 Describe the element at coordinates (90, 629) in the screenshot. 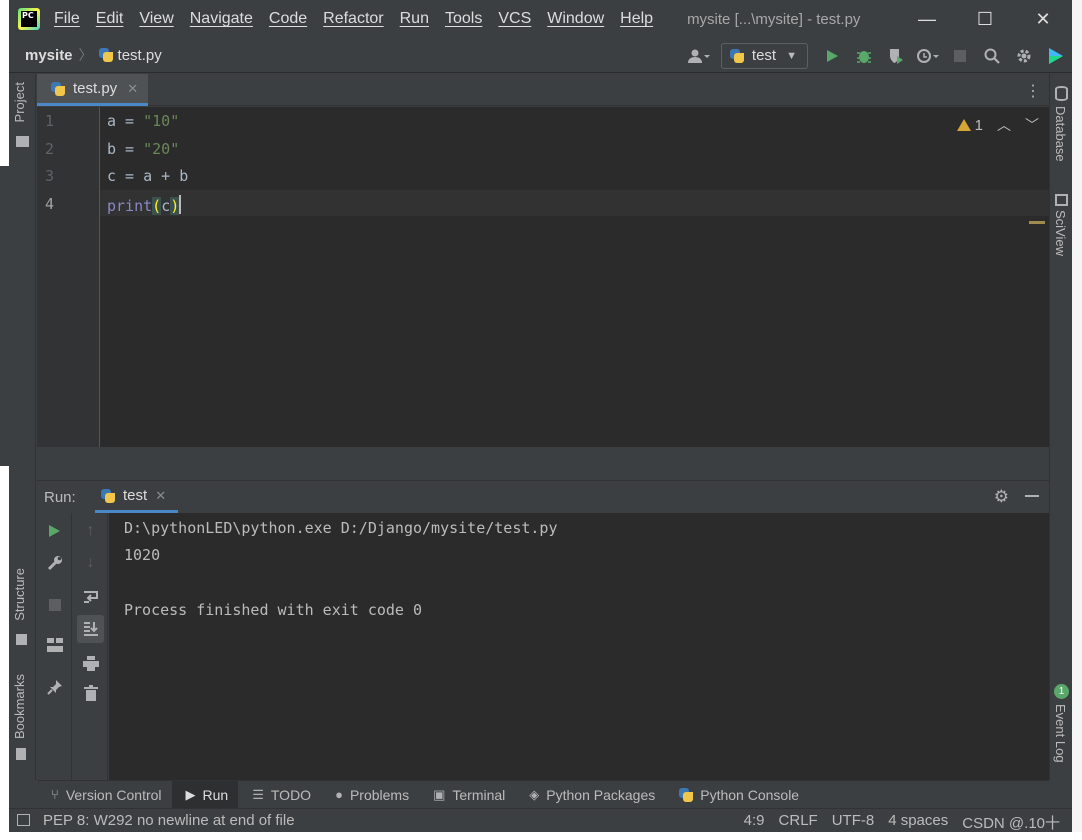

I see `scroll-to-end-icon` at that location.